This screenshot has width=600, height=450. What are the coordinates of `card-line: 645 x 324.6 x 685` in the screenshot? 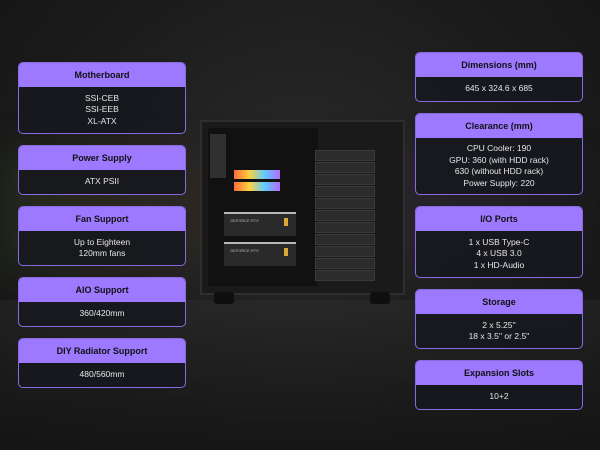 It's located at (499, 88).